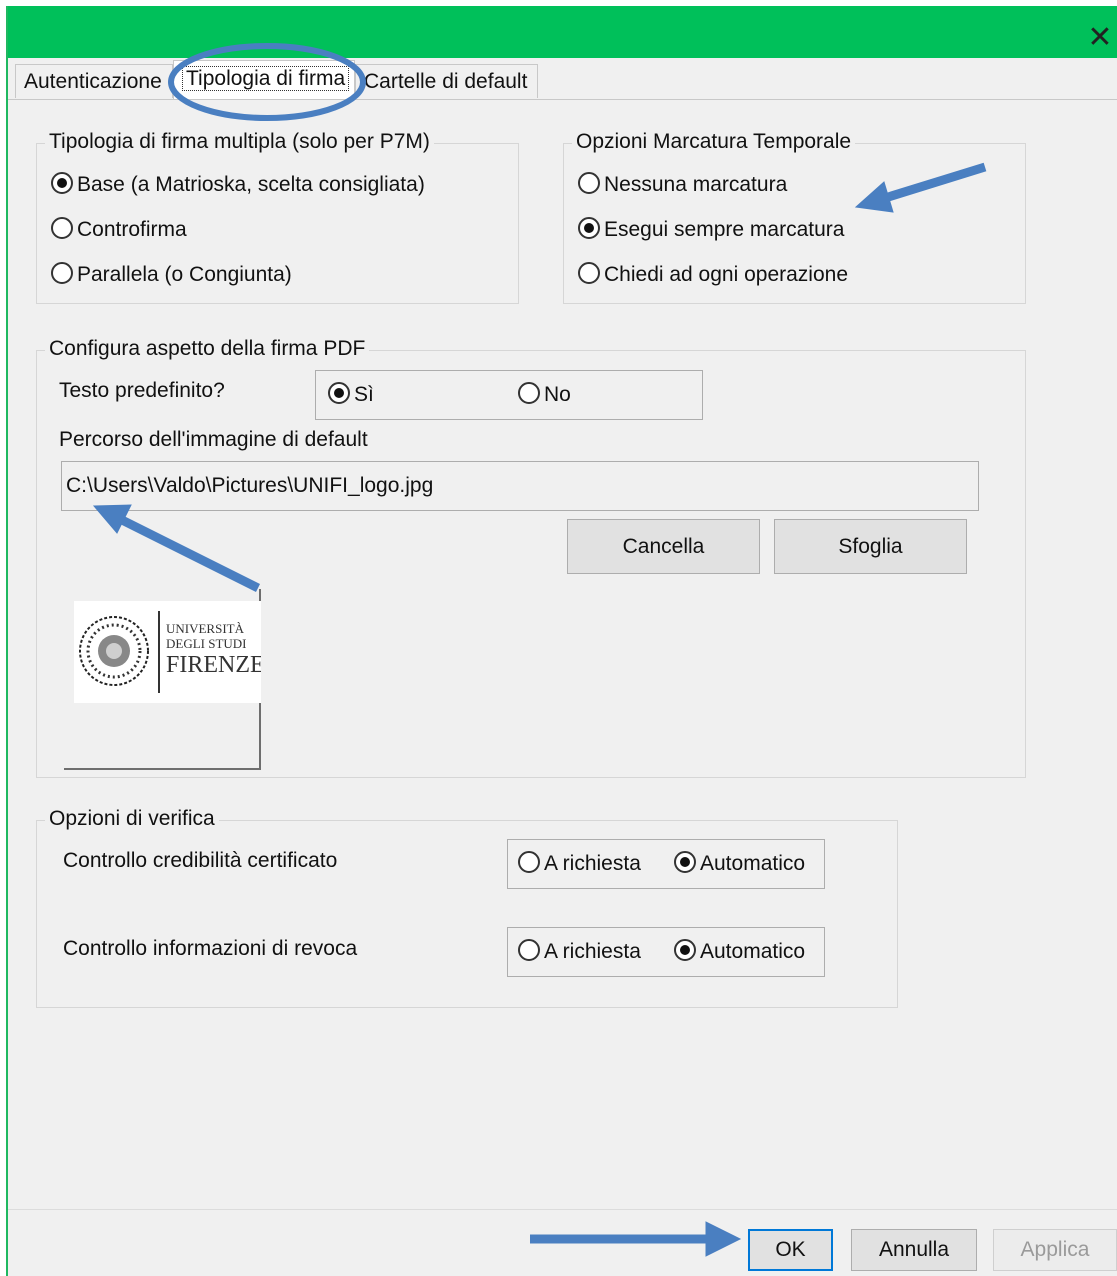  I want to click on button-label: Sfoglia, so click(870, 546).